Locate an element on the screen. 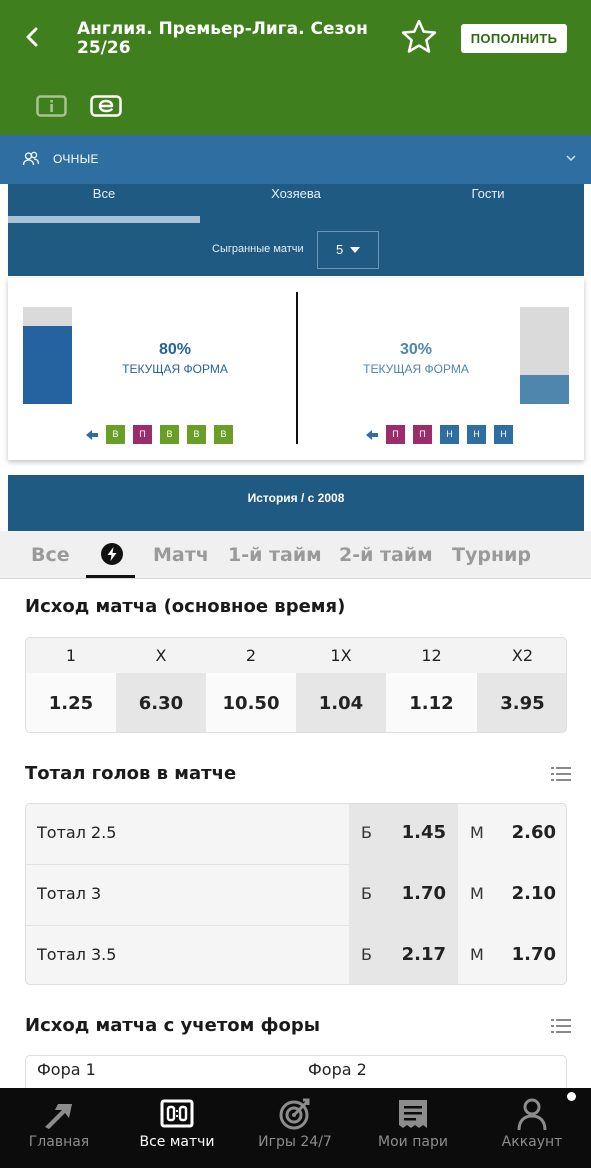 The image size is (591, 1168). market-tab-first-half: 1-й тайм is located at coordinates (275, 555).